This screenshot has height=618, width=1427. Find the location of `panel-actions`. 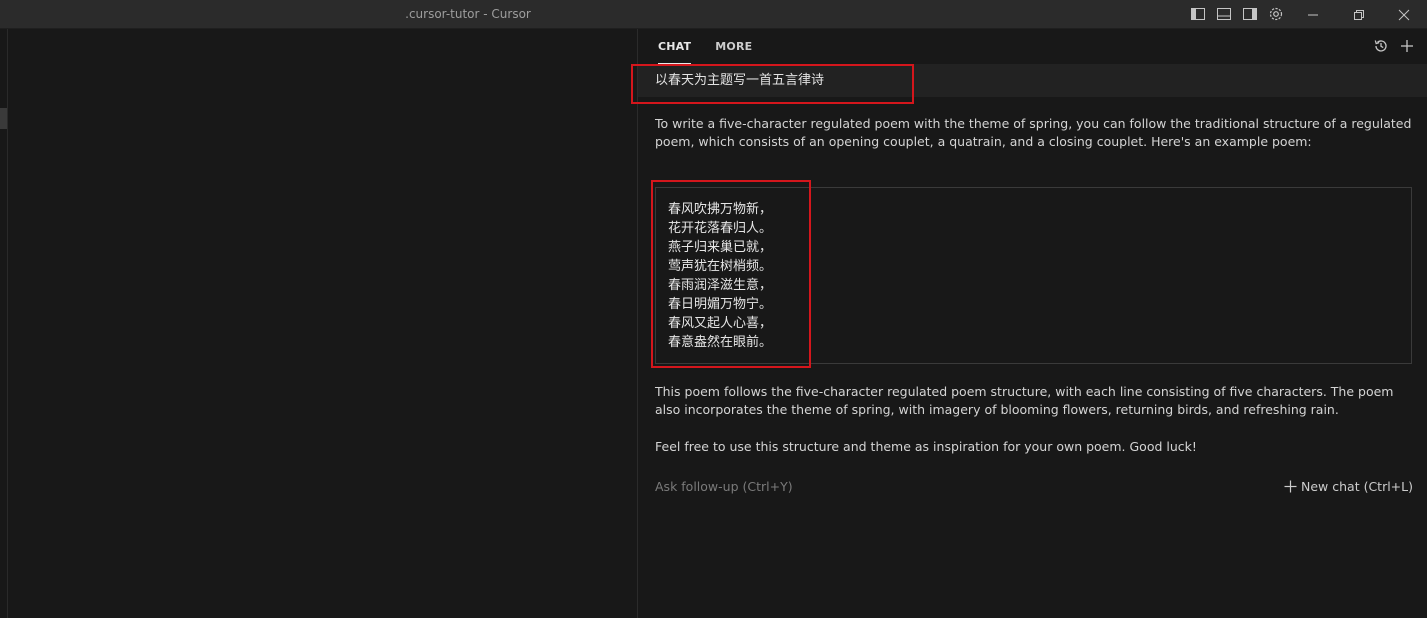

panel-actions is located at coordinates (1394, 46).